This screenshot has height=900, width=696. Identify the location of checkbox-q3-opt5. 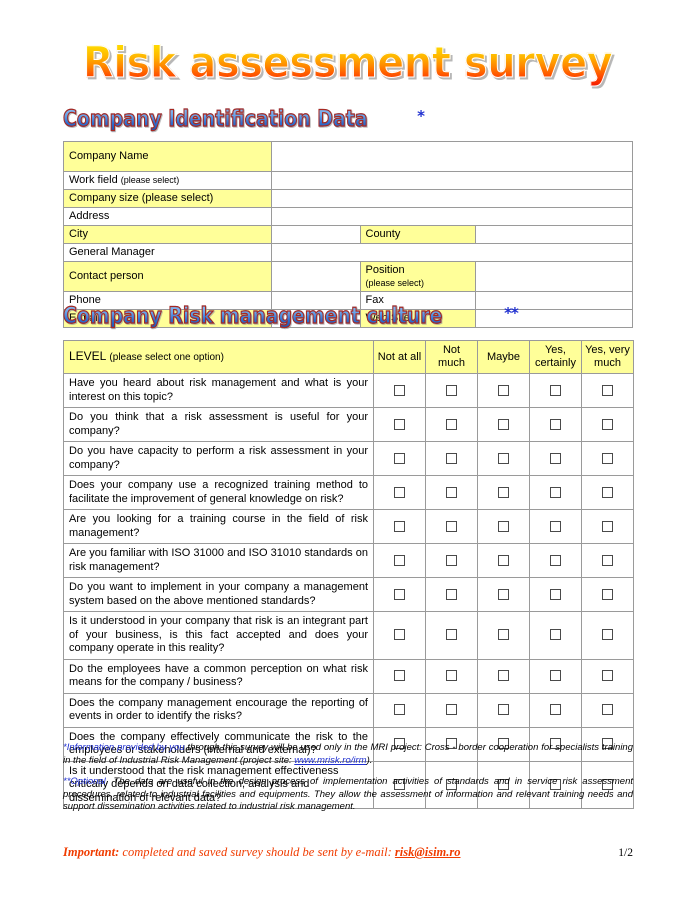
(607, 458).